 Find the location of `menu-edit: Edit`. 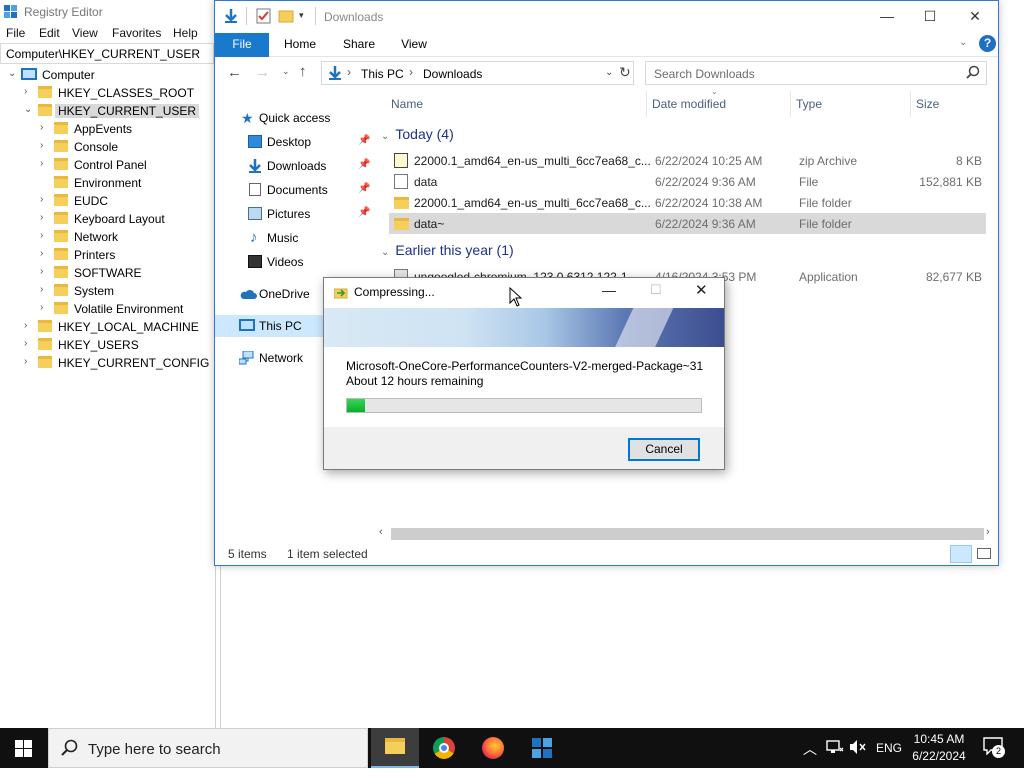

menu-edit: Edit is located at coordinates (49, 33).